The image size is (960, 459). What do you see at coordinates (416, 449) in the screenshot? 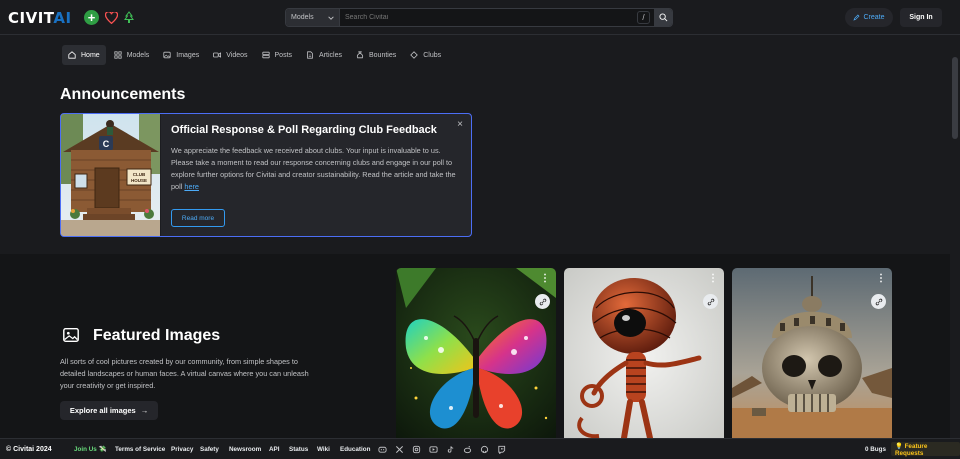
I see `instagram-icon` at bounding box center [416, 449].